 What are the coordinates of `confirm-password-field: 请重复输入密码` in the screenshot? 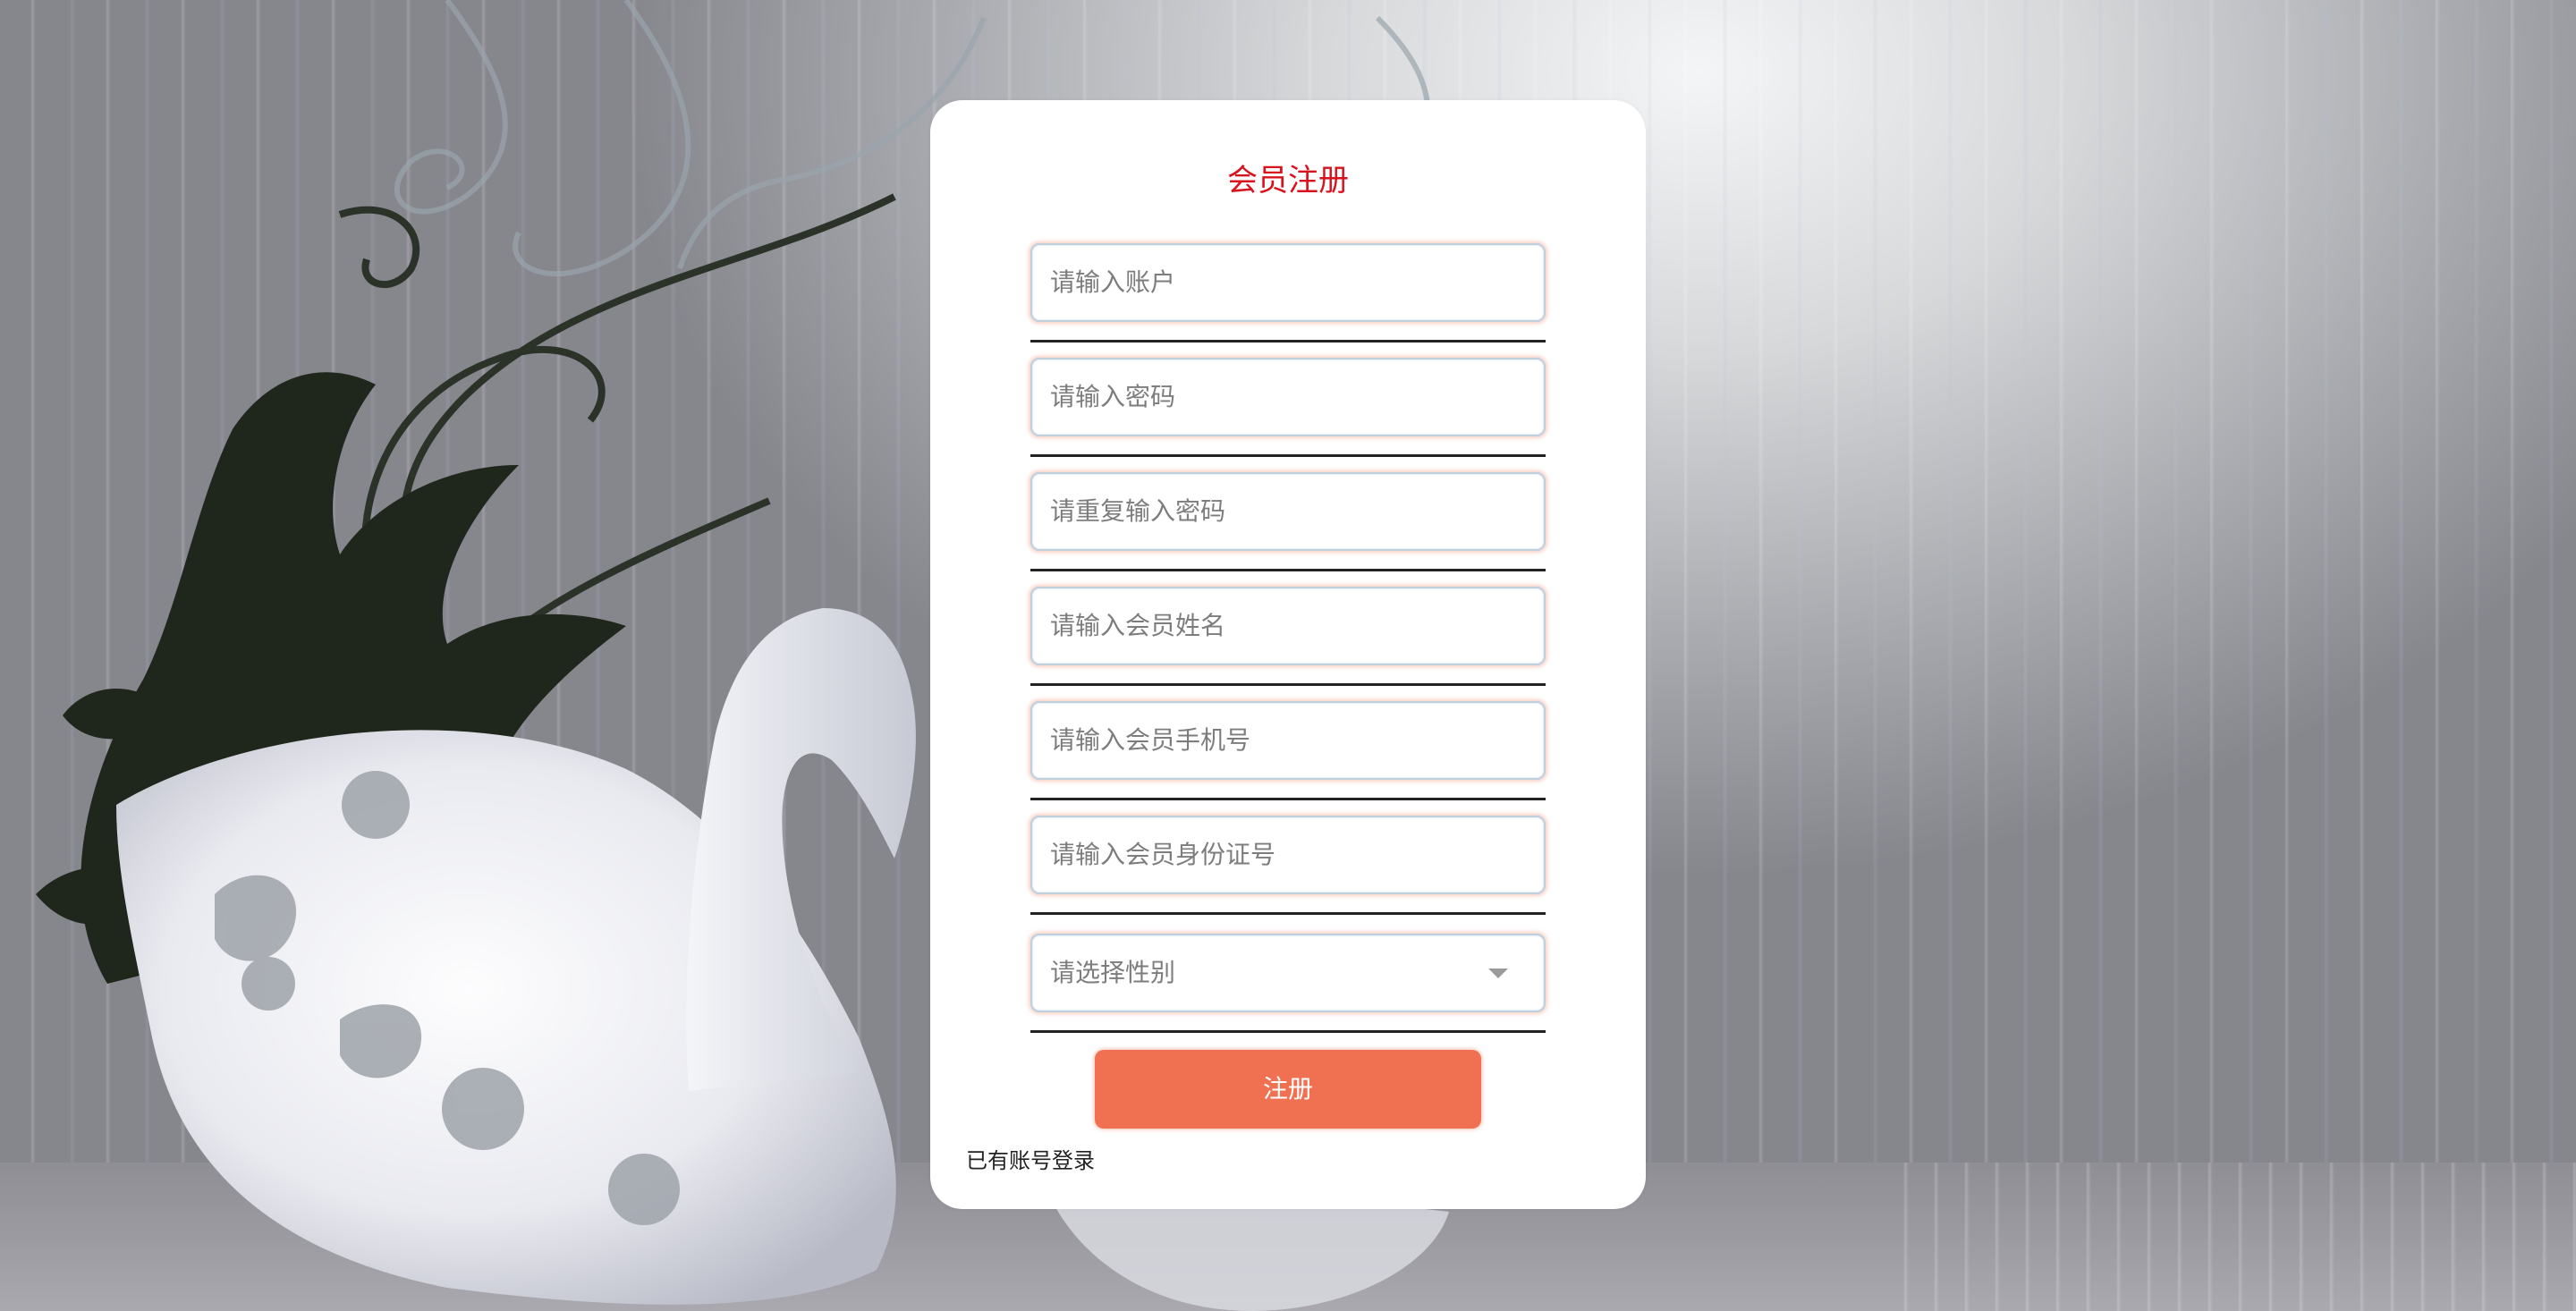 It's located at (1288, 521).